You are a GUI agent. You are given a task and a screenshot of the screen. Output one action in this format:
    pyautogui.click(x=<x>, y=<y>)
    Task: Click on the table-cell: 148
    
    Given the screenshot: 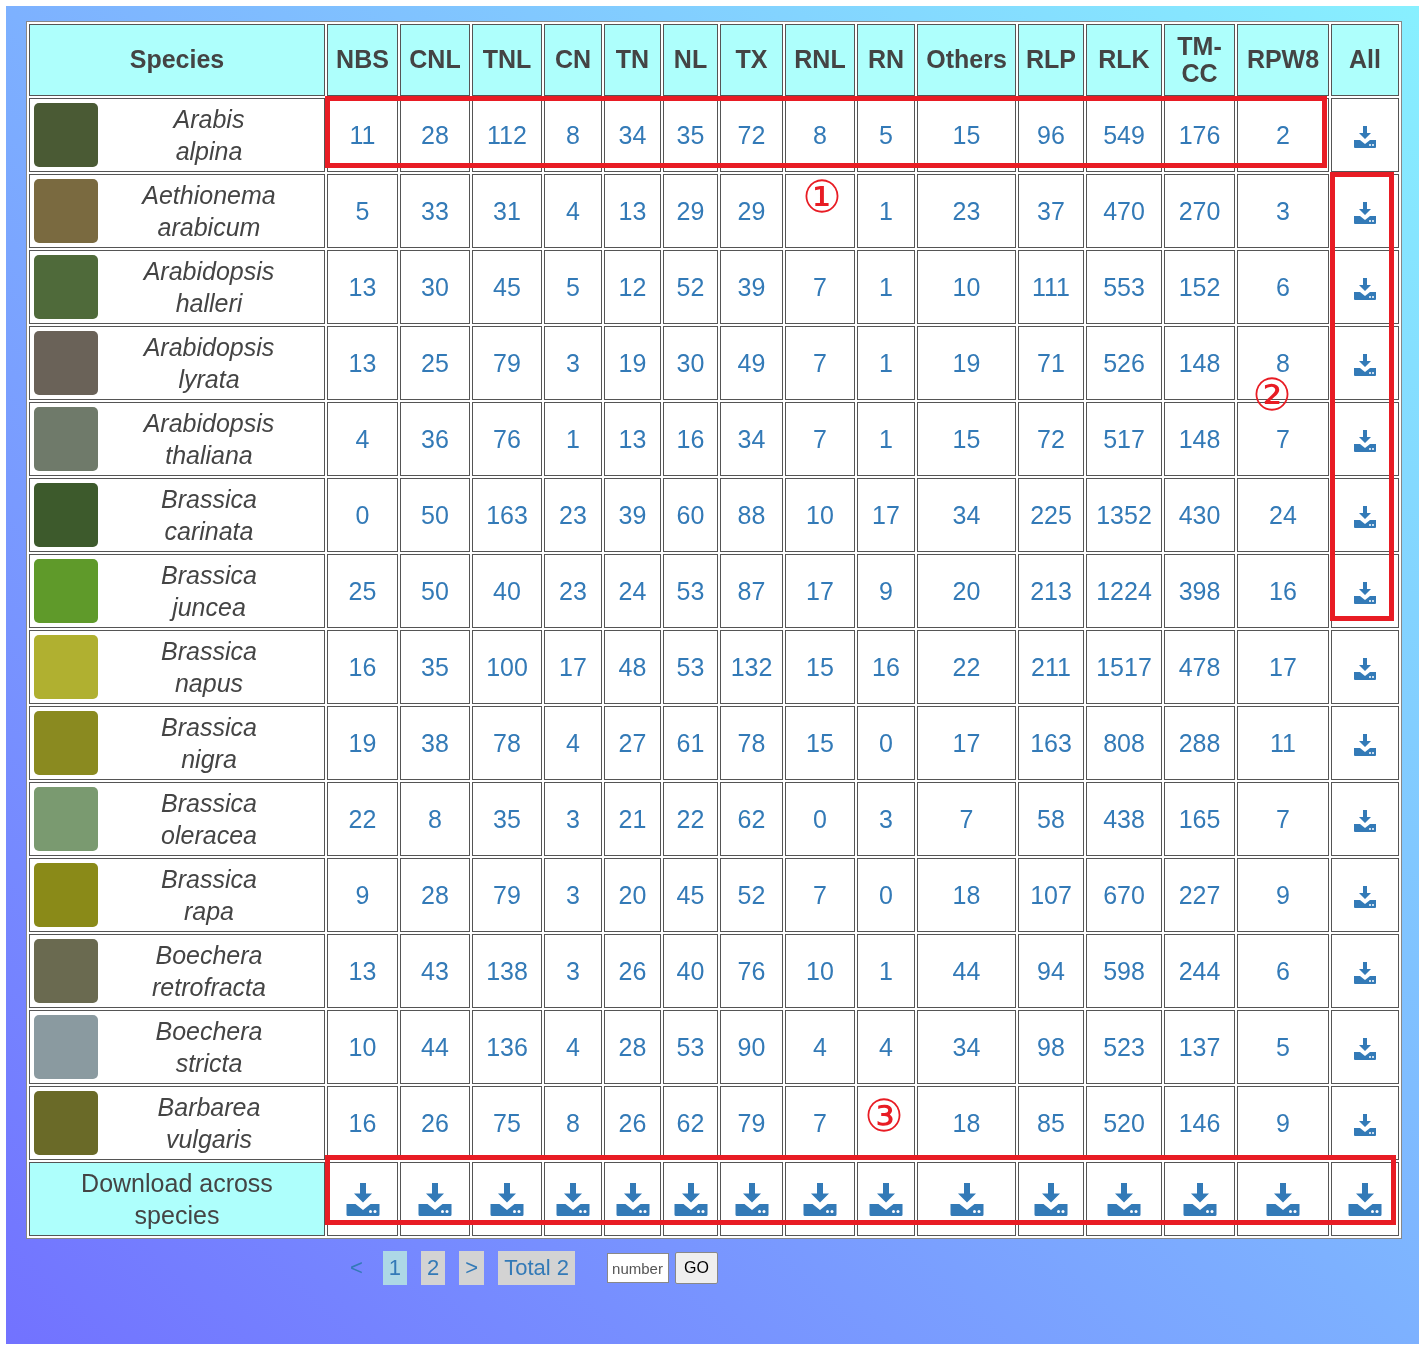 What is the action you would take?
    pyautogui.click(x=1199, y=363)
    